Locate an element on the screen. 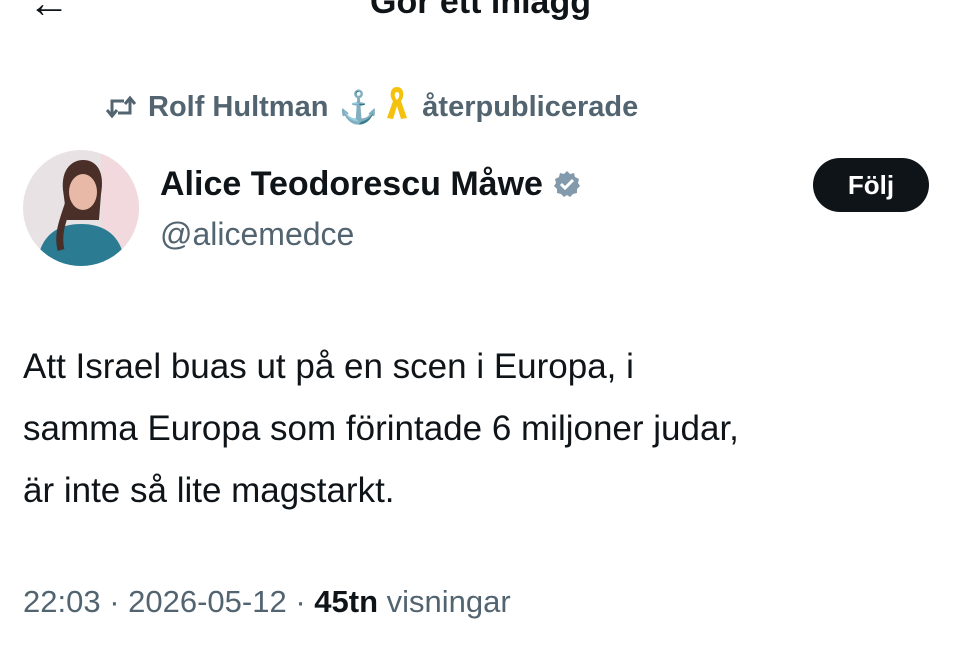 This screenshot has height=650, width=961. verified-badge-icon is located at coordinates (567, 184).